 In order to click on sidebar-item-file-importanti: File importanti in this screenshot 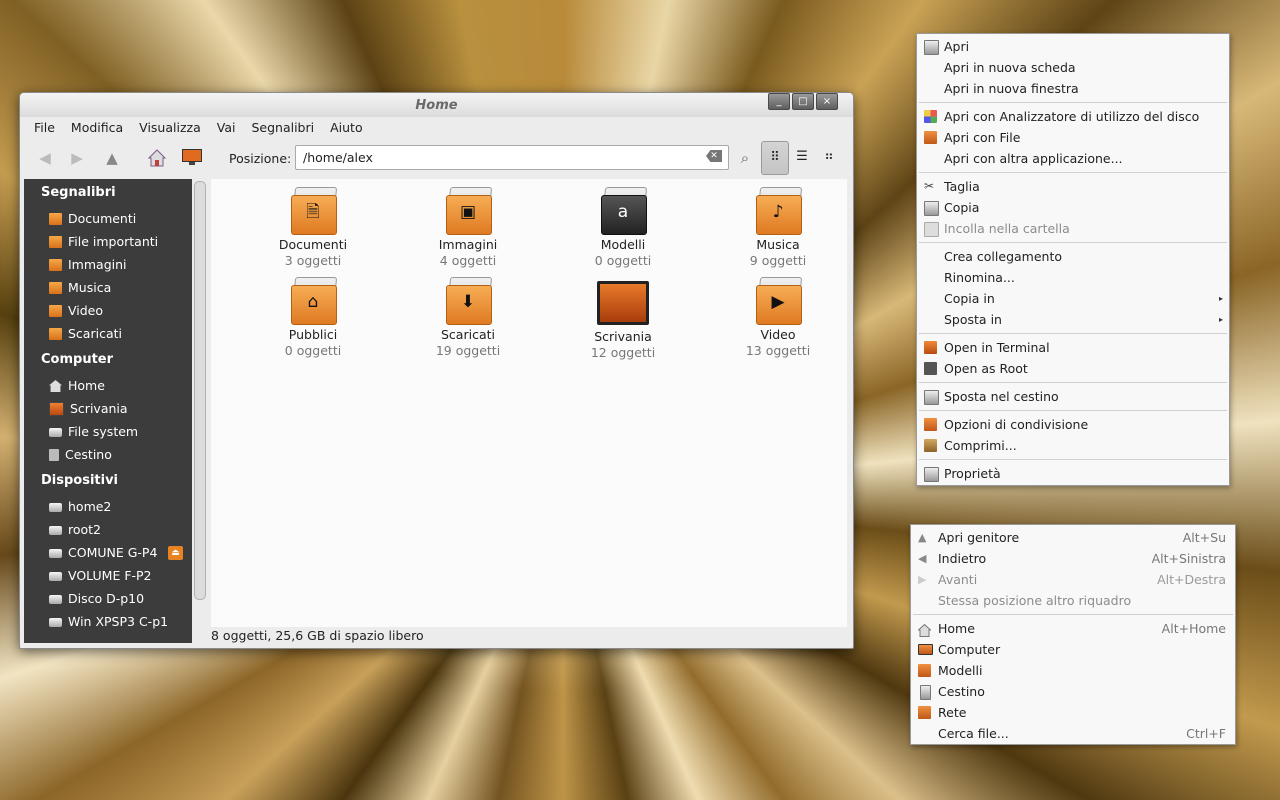, I will do `click(103, 242)`.